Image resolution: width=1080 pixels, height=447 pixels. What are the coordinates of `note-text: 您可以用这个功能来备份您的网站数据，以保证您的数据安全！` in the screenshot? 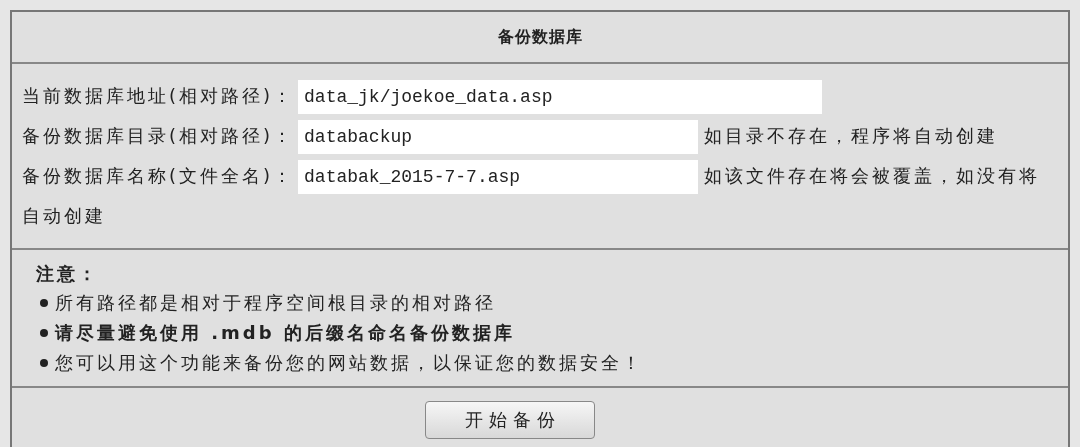 It's located at (349, 363).